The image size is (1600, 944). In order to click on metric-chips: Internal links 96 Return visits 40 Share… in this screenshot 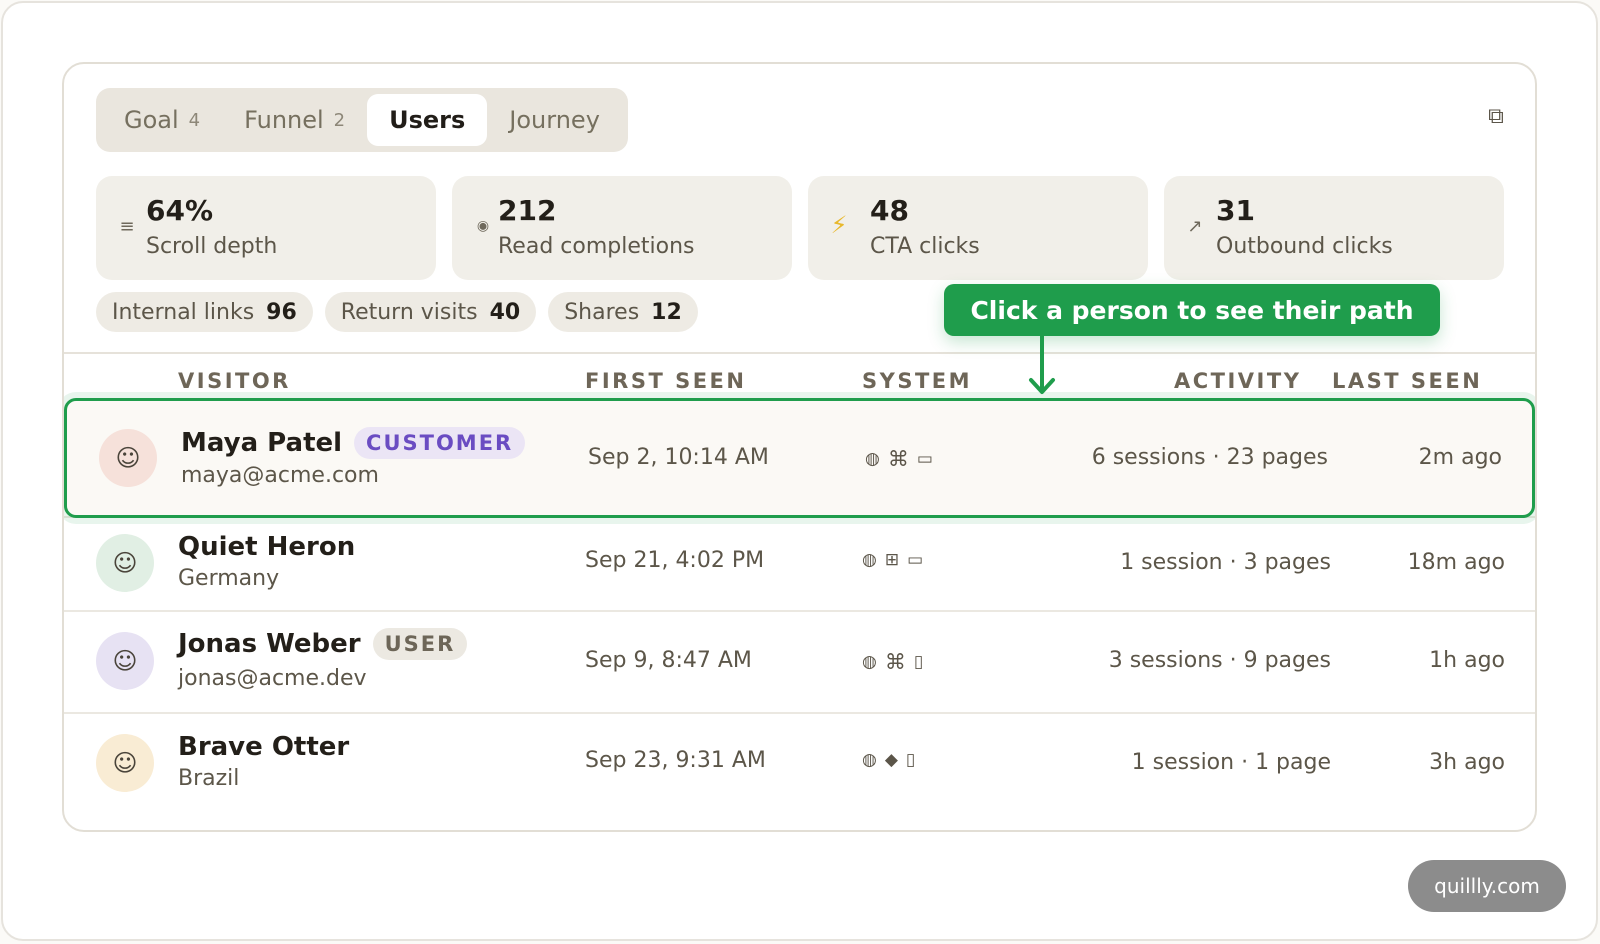, I will do `click(397, 312)`.